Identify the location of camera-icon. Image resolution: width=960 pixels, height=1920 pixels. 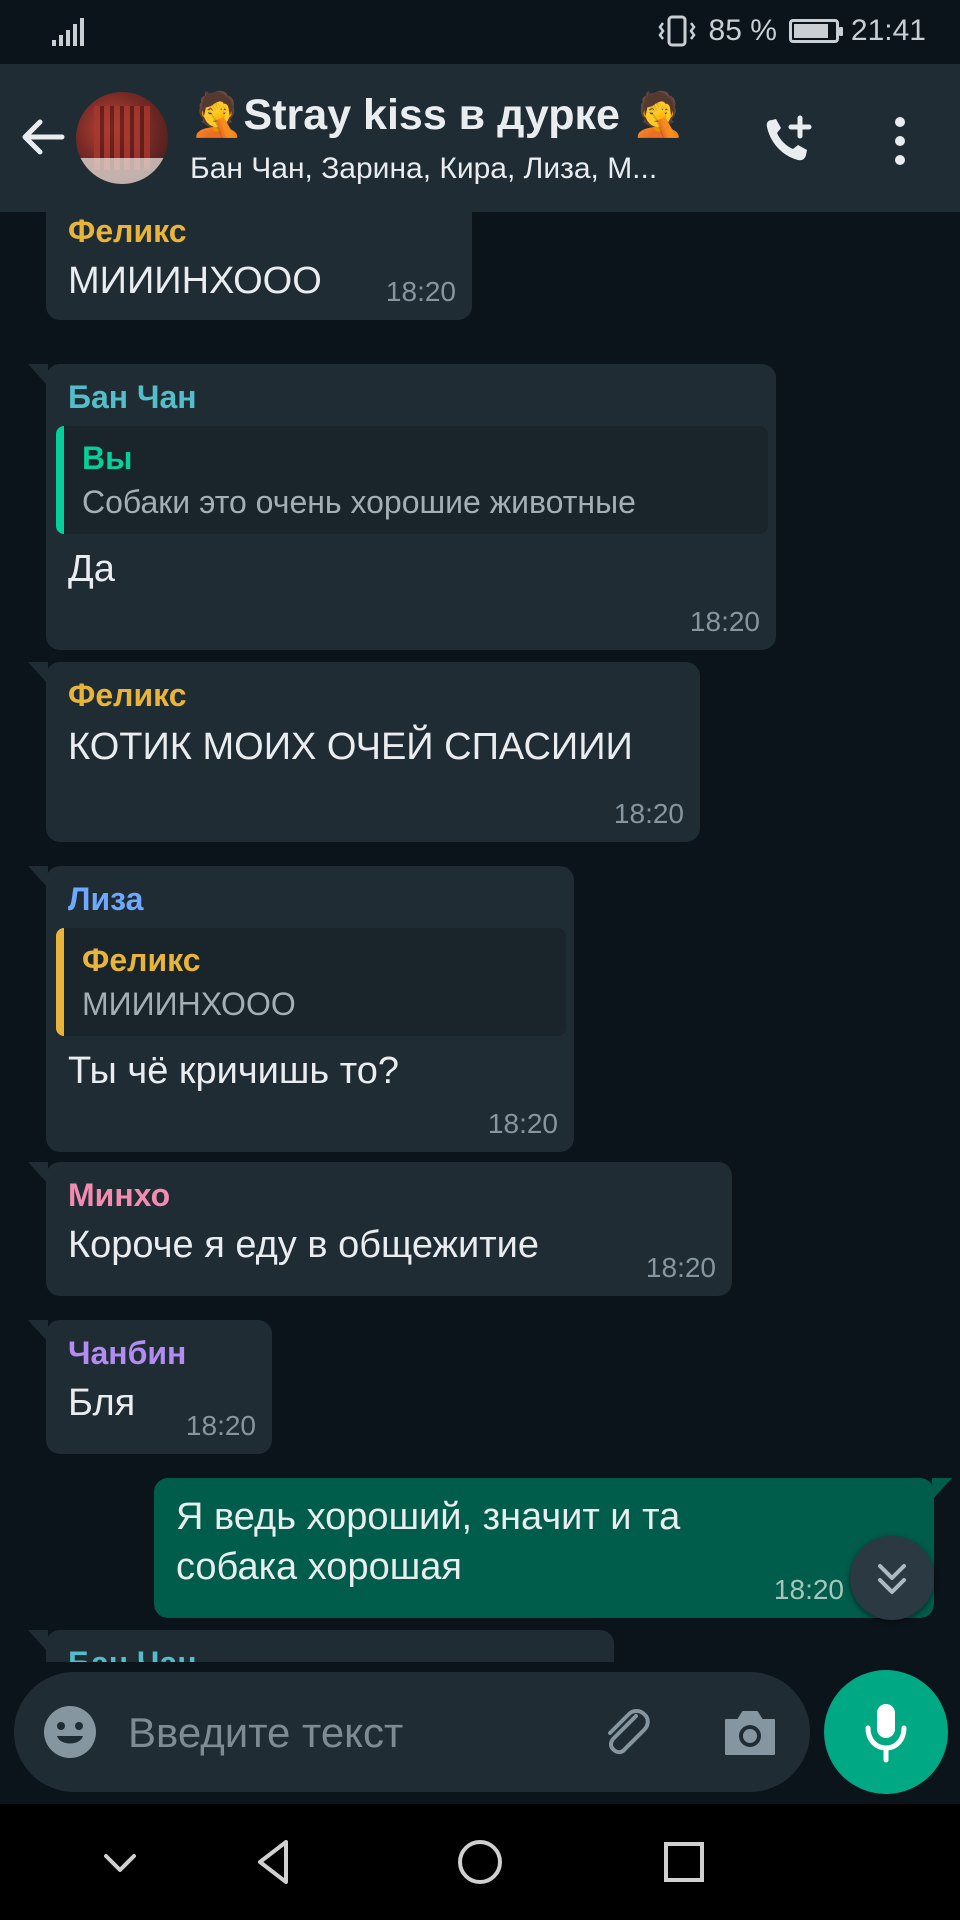
(750, 1732).